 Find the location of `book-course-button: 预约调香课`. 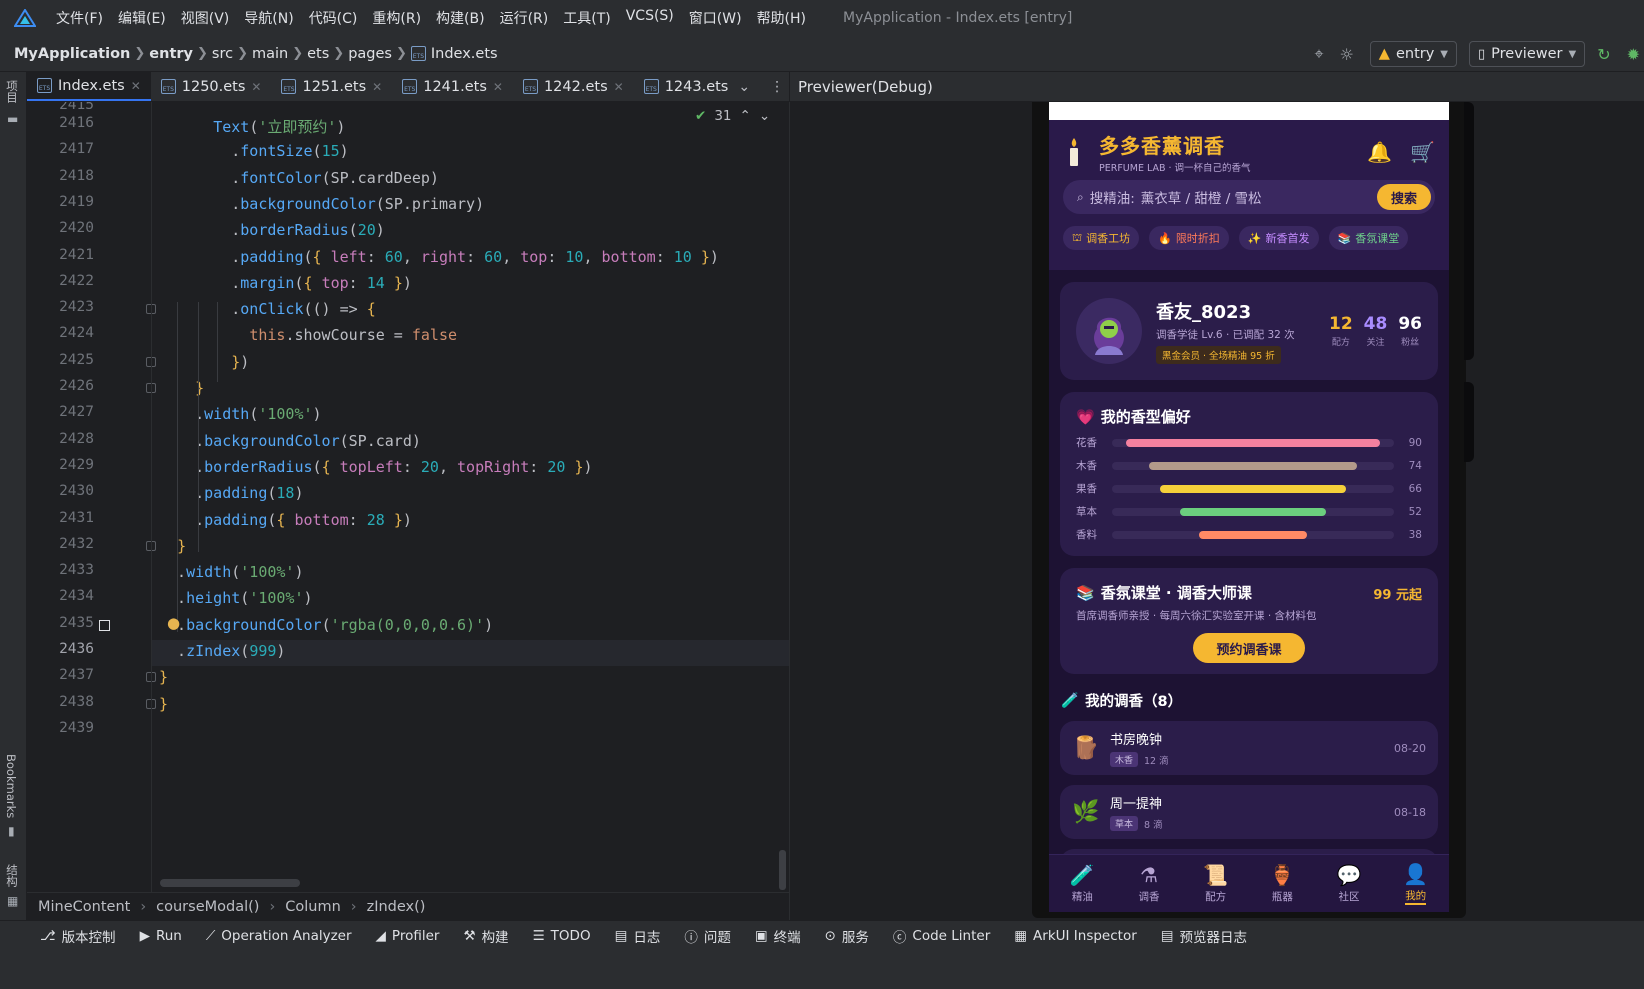

book-course-button: 预约调香课 is located at coordinates (1249, 648).